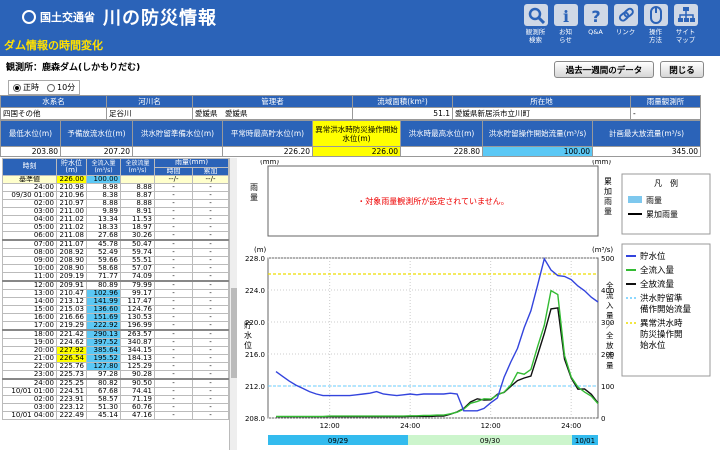  I want to click on col-time: 時刻, so click(29, 167).